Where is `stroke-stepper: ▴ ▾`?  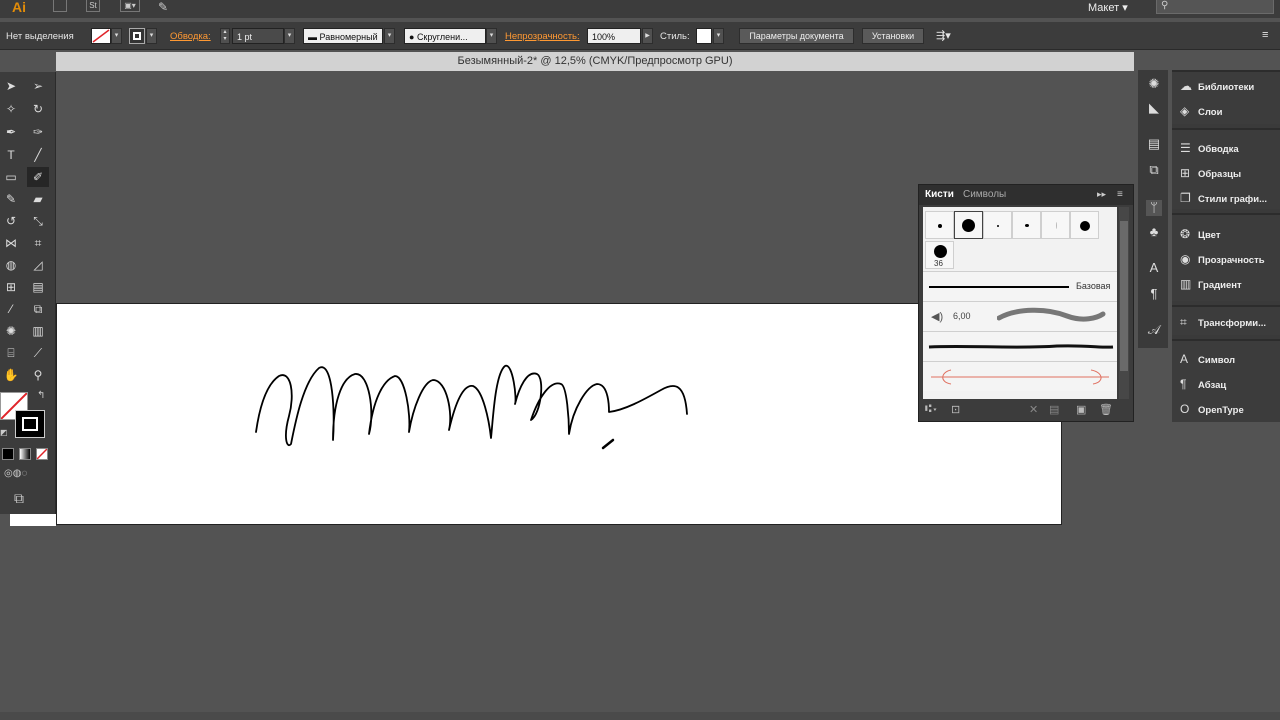
stroke-stepper: ▴ ▾ is located at coordinates (225, 36).